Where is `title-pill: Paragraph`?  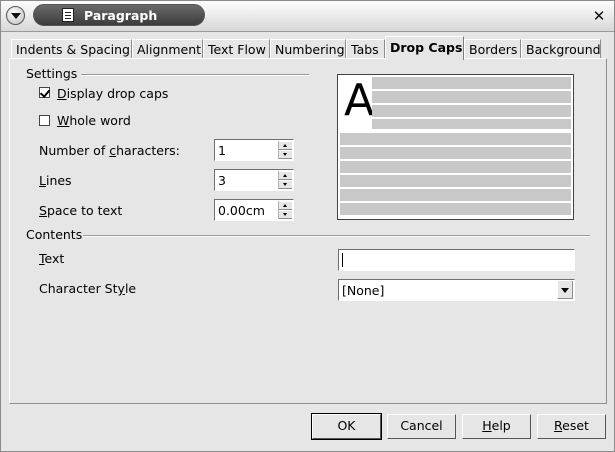 title-pill: Paragraph is located at coordinates (119, 15).